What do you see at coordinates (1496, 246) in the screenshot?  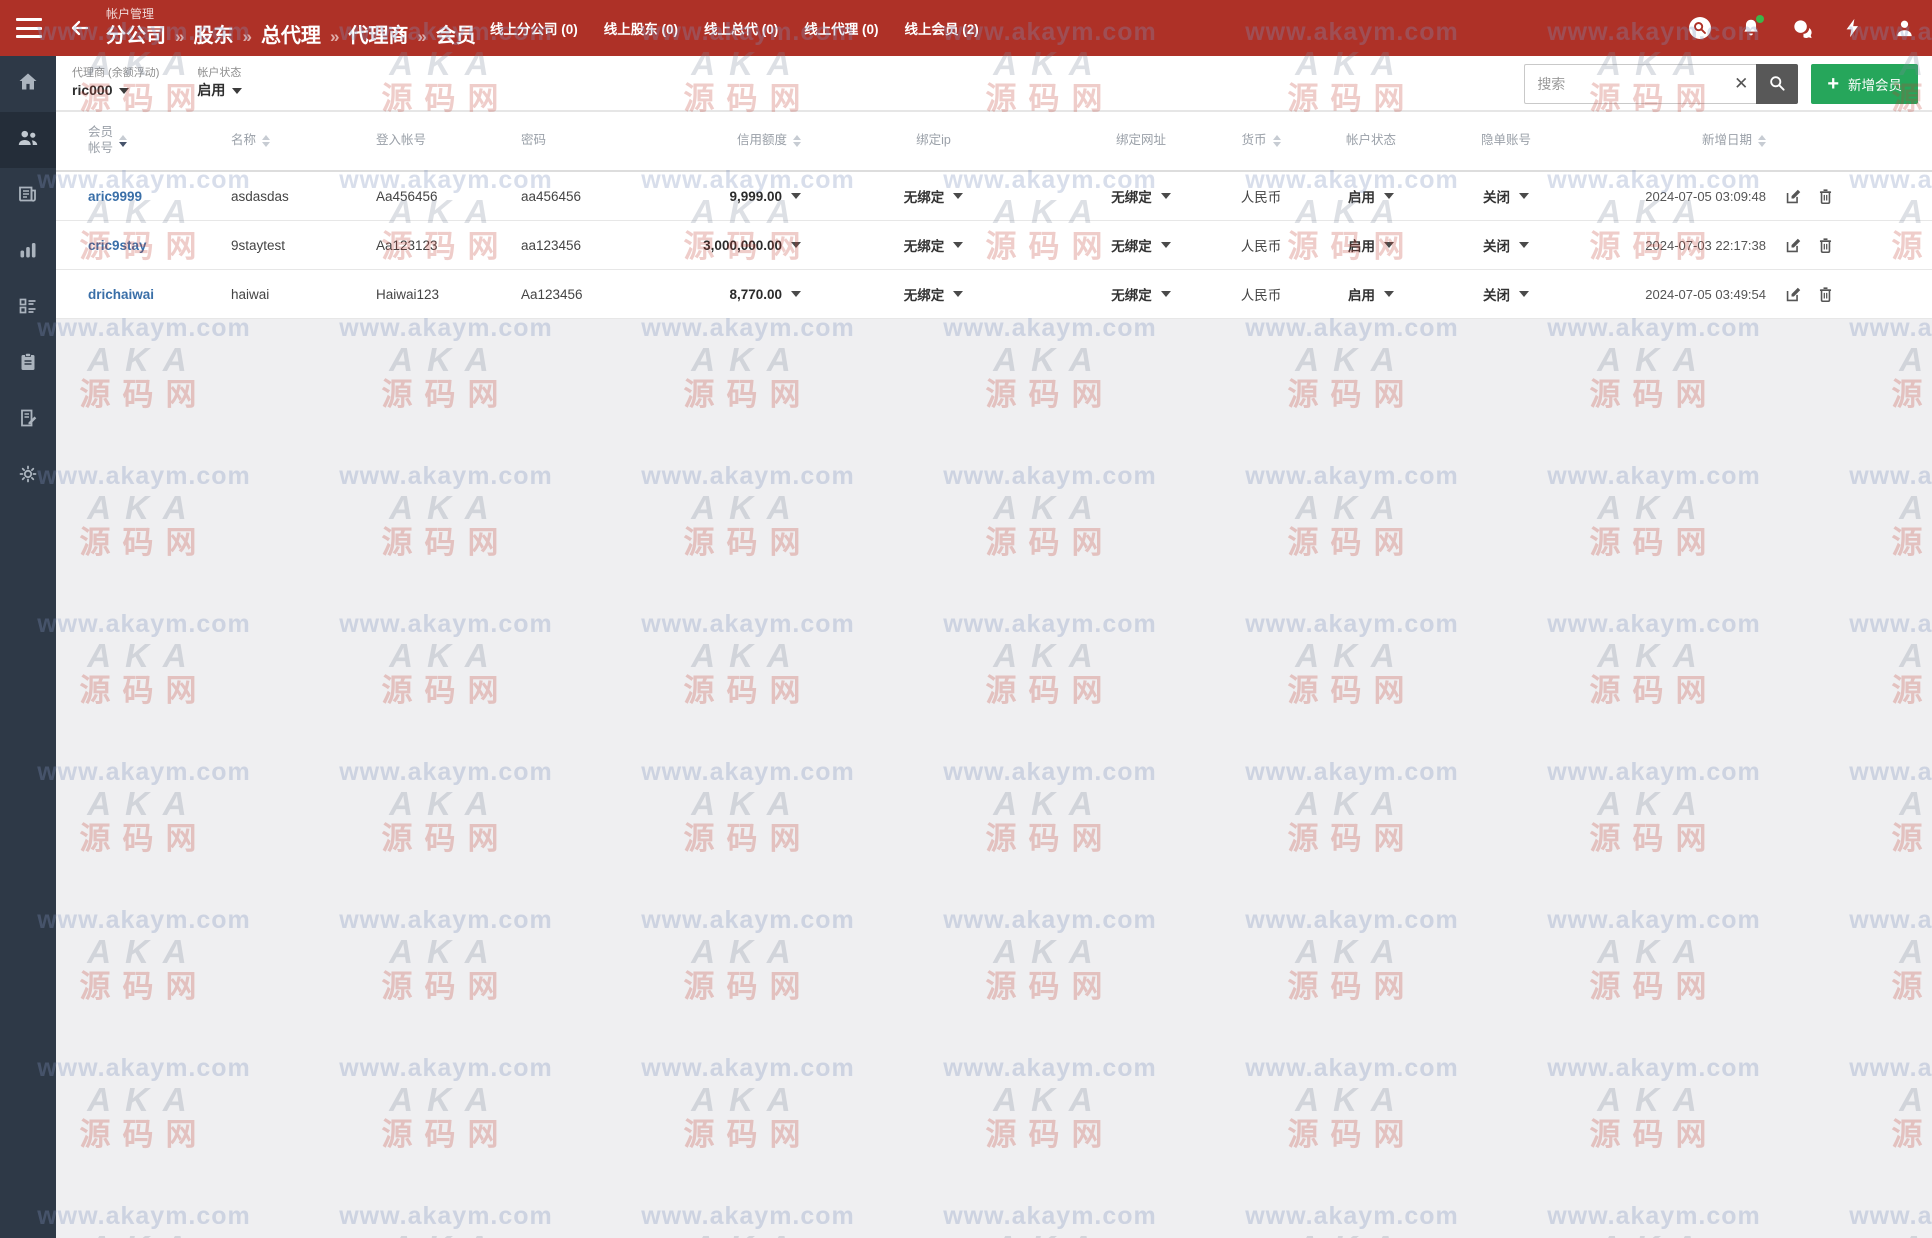 I see `cell-hidden: 关闭` at bounding box center [1496, 246].